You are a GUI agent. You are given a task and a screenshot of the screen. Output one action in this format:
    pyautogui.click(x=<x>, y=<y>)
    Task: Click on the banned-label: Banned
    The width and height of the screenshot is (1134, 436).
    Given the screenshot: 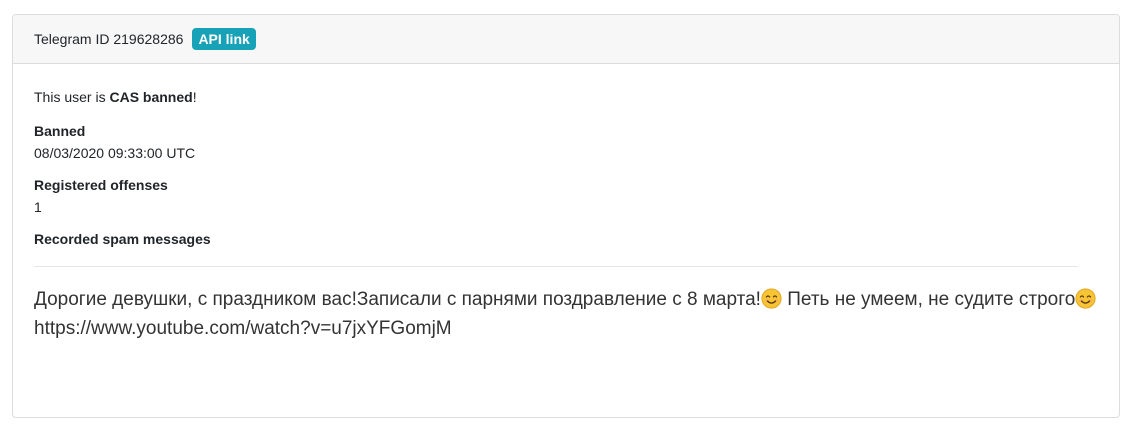 What is the action you would take?
    pyautogui.click(x=60, y=131)
    